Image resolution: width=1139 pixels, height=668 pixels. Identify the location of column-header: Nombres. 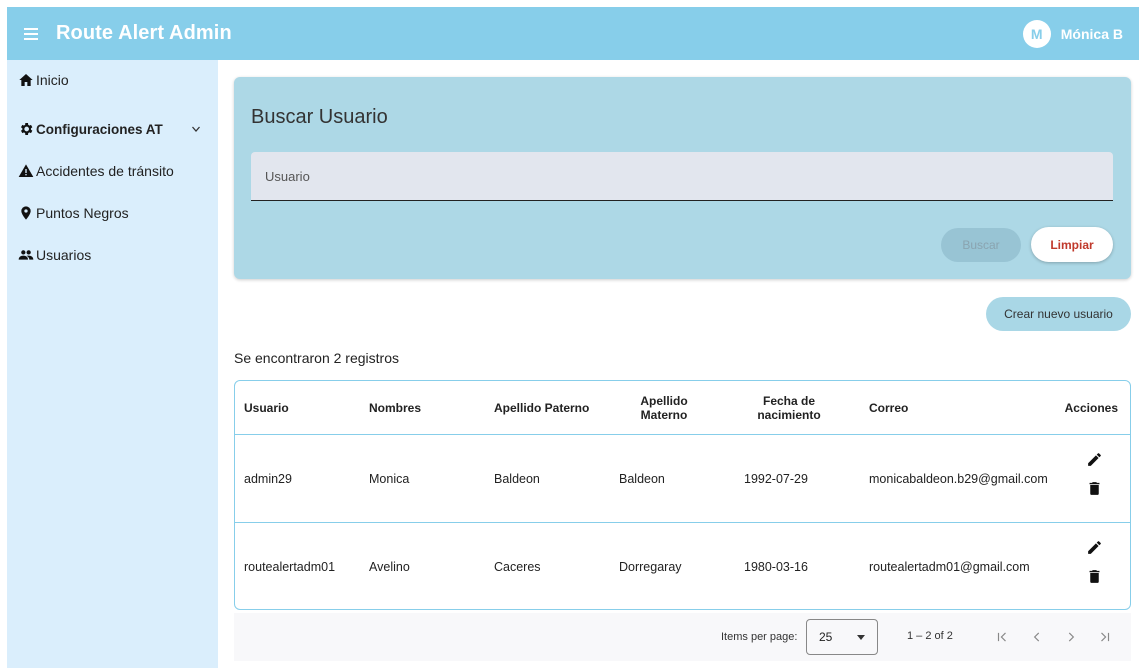
(395, 407).